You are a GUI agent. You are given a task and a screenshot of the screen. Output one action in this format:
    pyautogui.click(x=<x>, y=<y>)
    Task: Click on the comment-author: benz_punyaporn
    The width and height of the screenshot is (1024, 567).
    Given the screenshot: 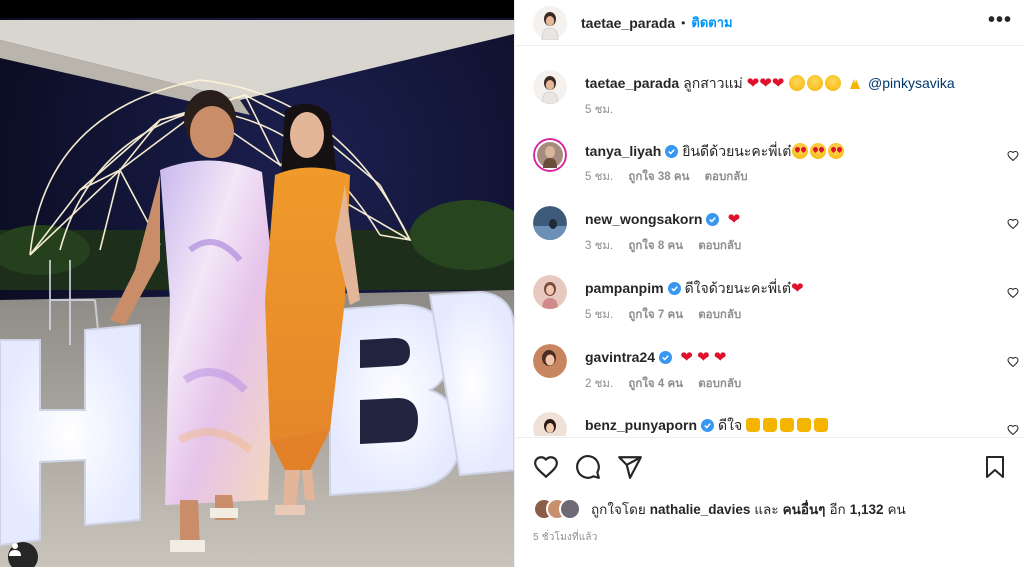 What is the action you would take?
    pyautogui.click(x=641, y=425)
    